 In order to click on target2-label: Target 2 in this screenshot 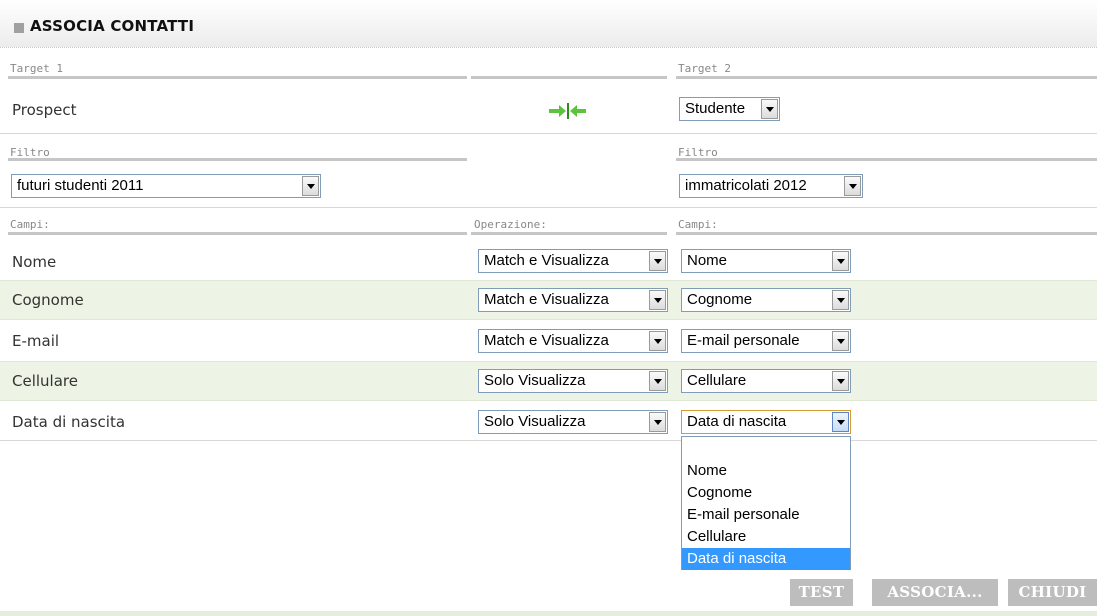, I will do `click(704, 68)`.